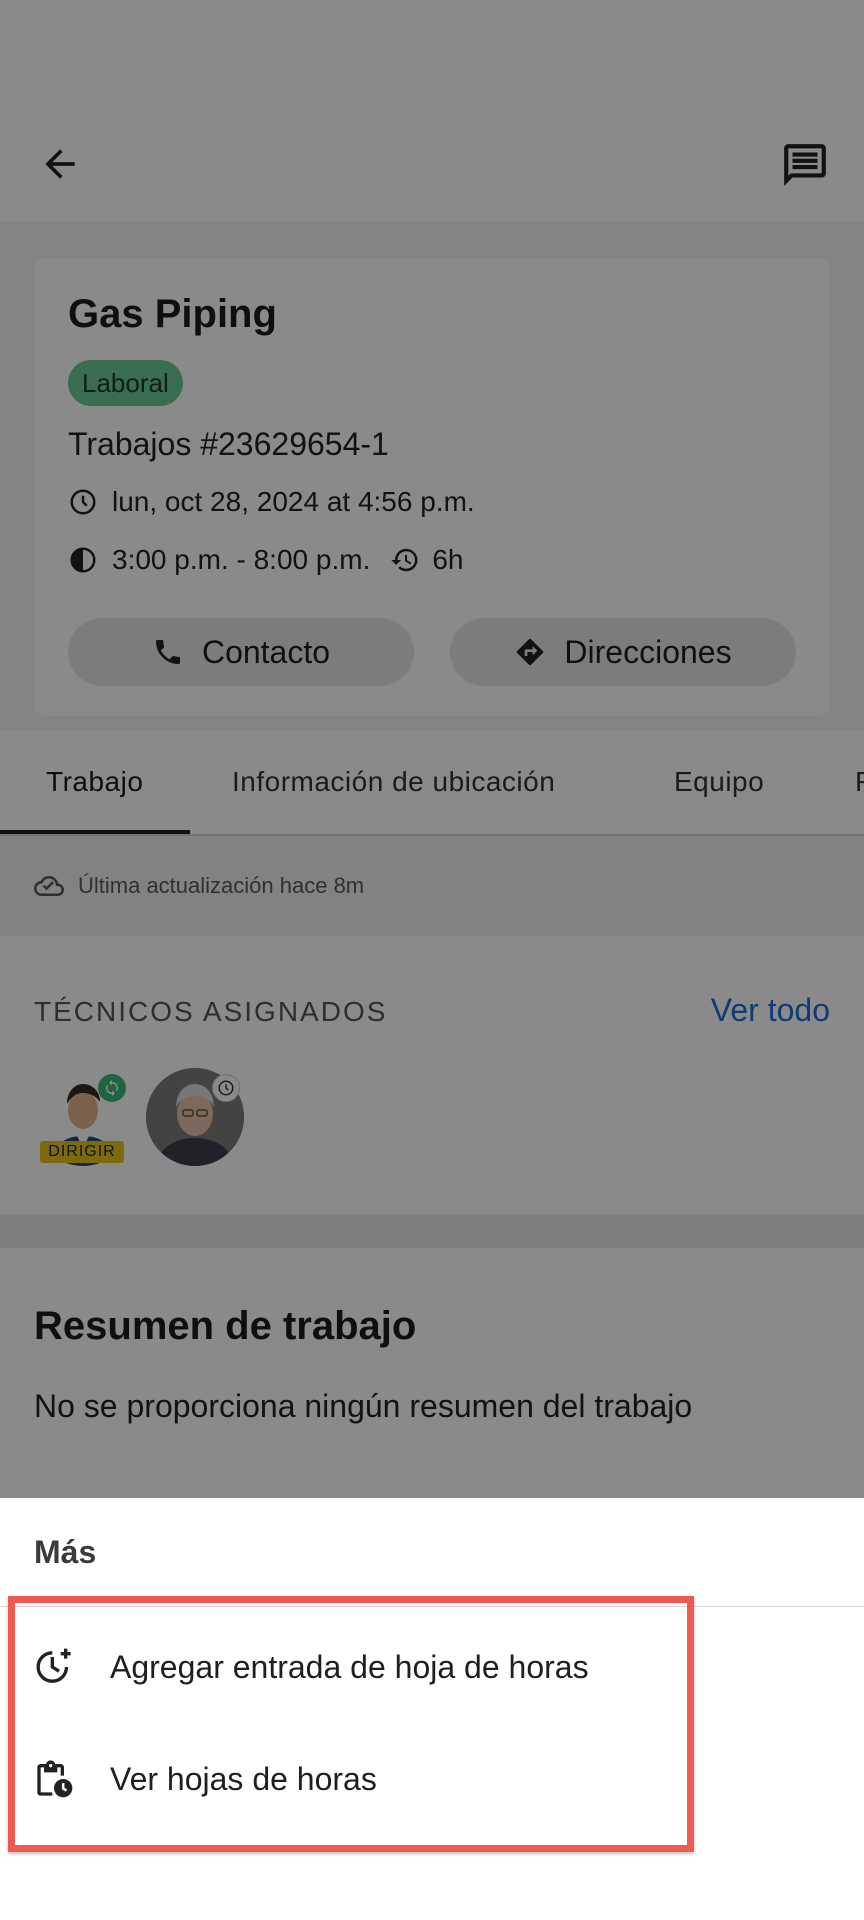 The width and height of the screenshot is (864, 1920). Describe the element at coordinates (55, 1779) in the screenshot. I see `clipboard-clock-icon` at that location.